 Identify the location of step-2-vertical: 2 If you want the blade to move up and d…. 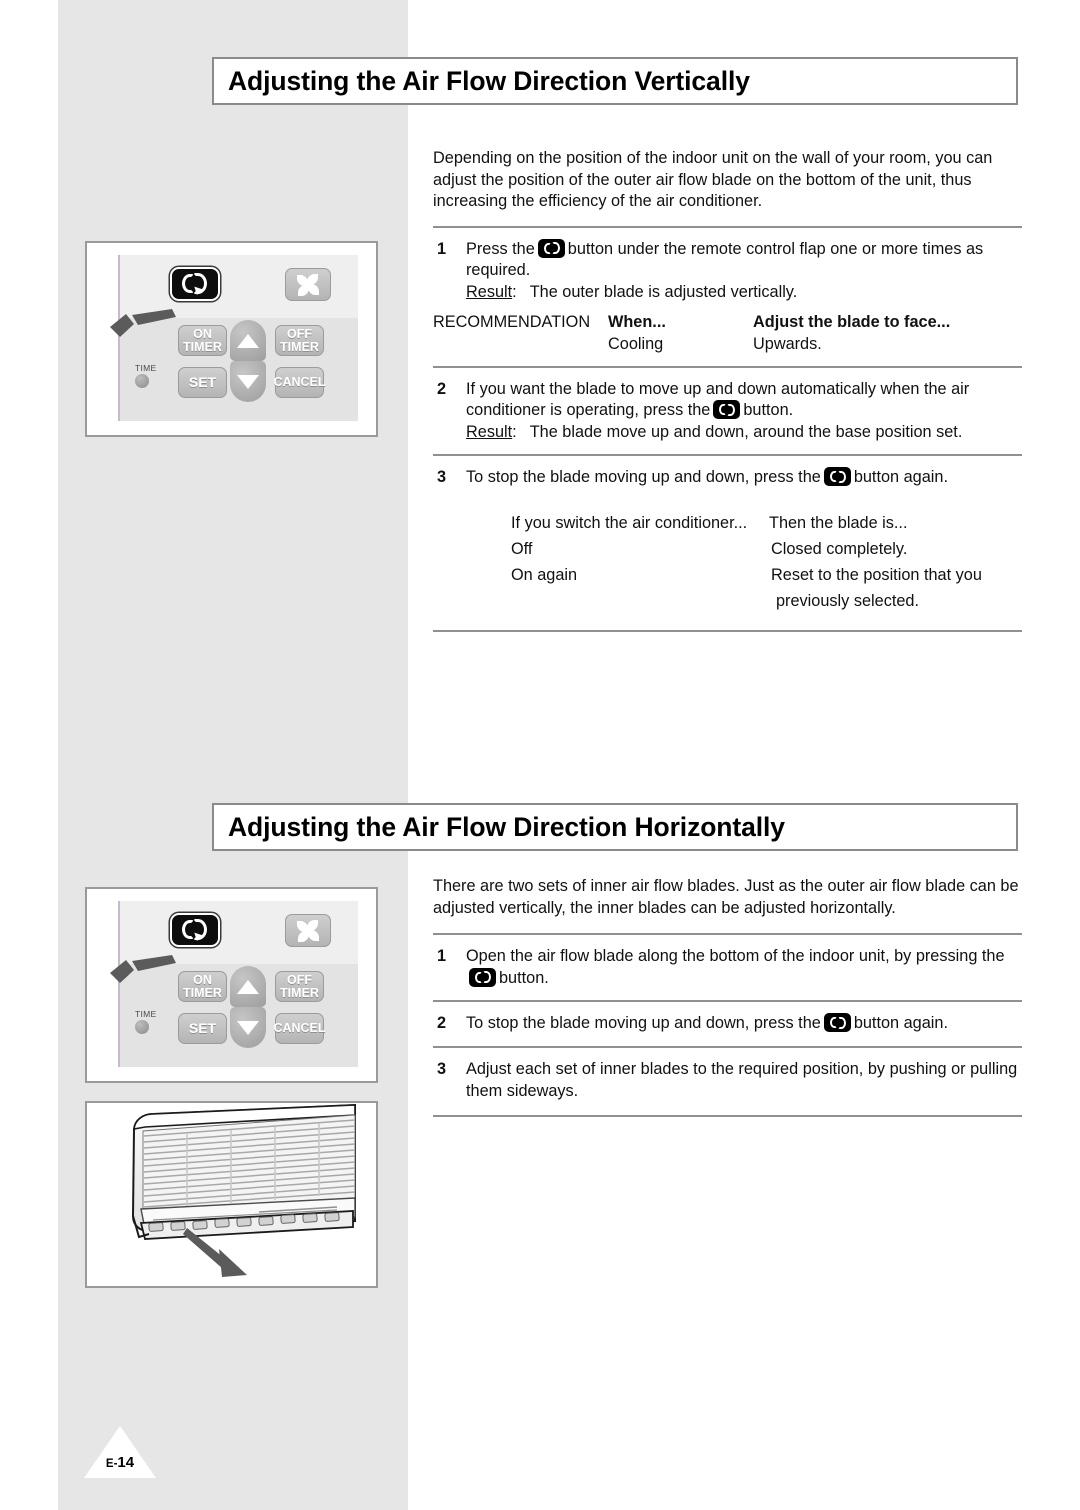
(727, 411).